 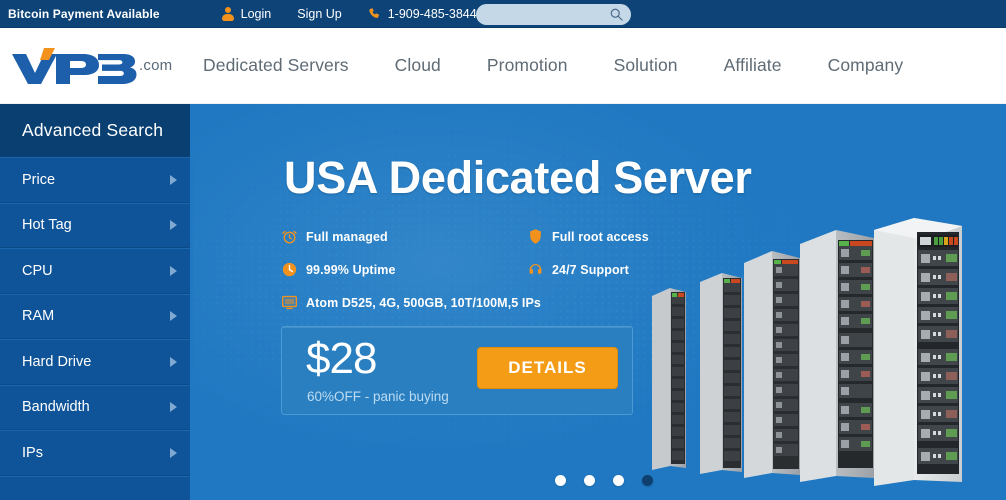 What do you see at coordinates (547, 368) in the screenshot?
I see `details-button: DETAILS` at bounding box center [547, 368].